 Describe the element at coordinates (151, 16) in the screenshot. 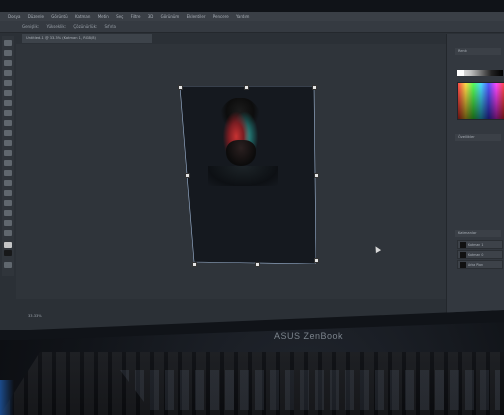

I see `menu-item: 3D` at that location.